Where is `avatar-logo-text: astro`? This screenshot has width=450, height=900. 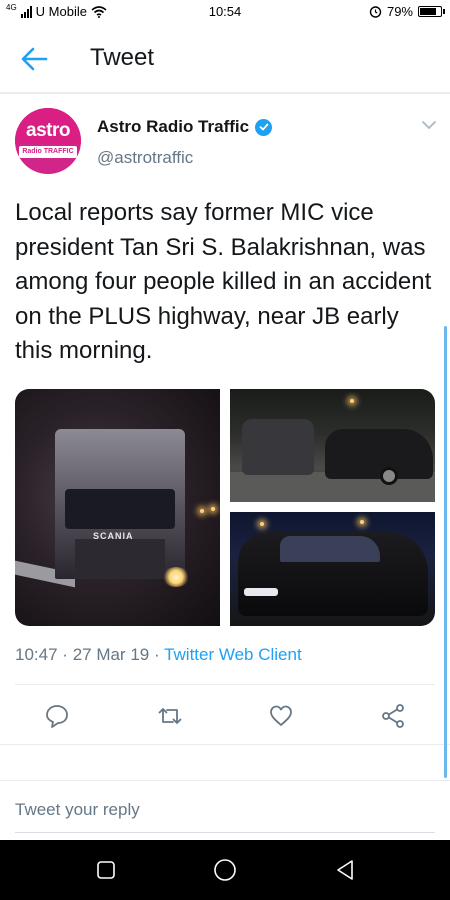 avatar-logo-text: astro is located at coordinates (48, 130).